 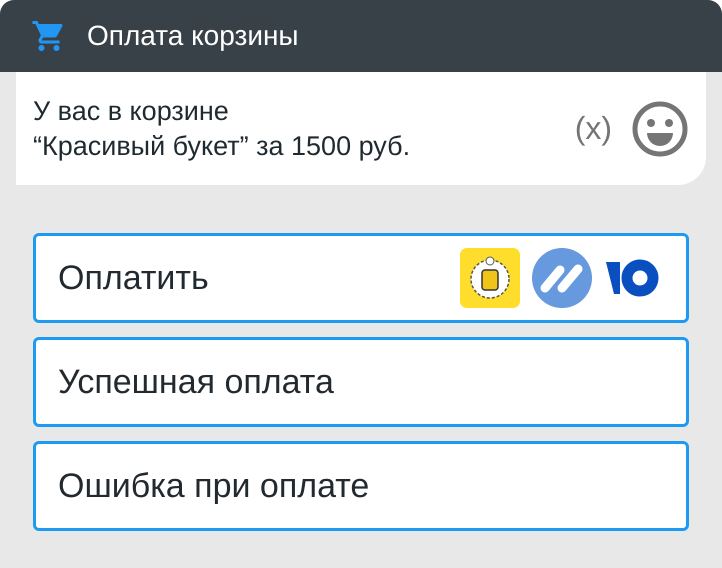 I want to click on option-button: Оплатить, so click(x=361, y=278).